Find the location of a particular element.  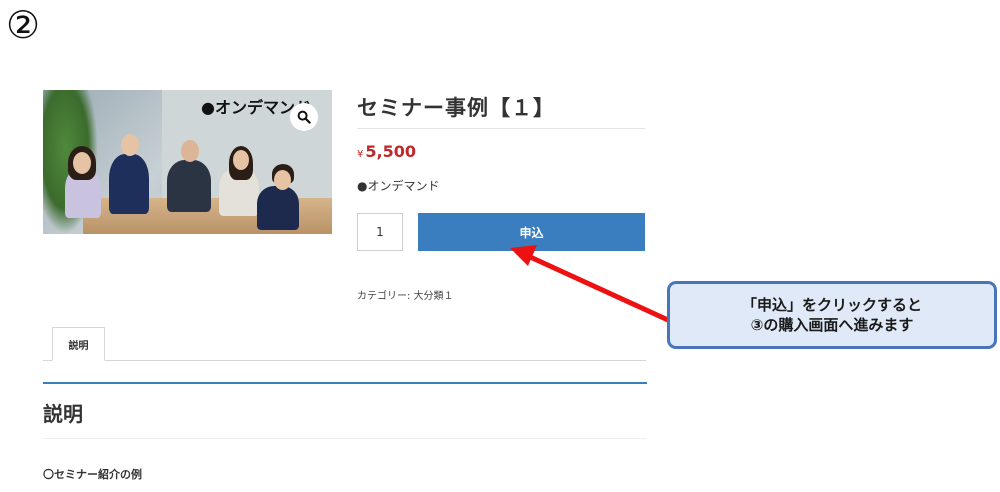

product-image: ●オンデマンド is located at coordinates (187, 162).